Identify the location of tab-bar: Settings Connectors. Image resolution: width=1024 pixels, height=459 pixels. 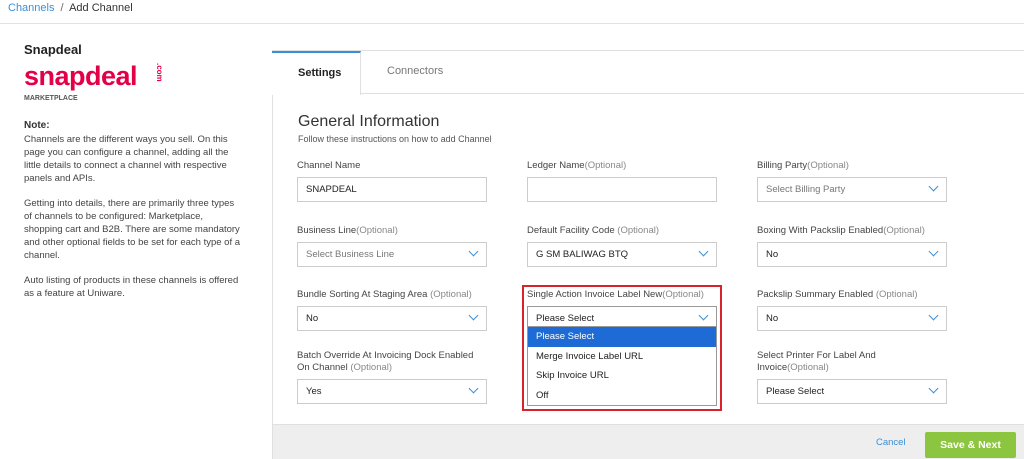
(648, 73).